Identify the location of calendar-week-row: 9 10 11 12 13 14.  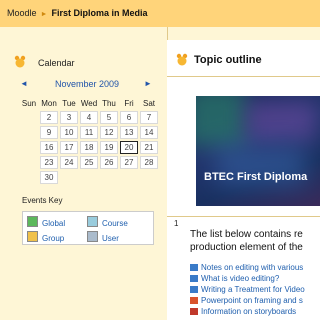
(89, 132).